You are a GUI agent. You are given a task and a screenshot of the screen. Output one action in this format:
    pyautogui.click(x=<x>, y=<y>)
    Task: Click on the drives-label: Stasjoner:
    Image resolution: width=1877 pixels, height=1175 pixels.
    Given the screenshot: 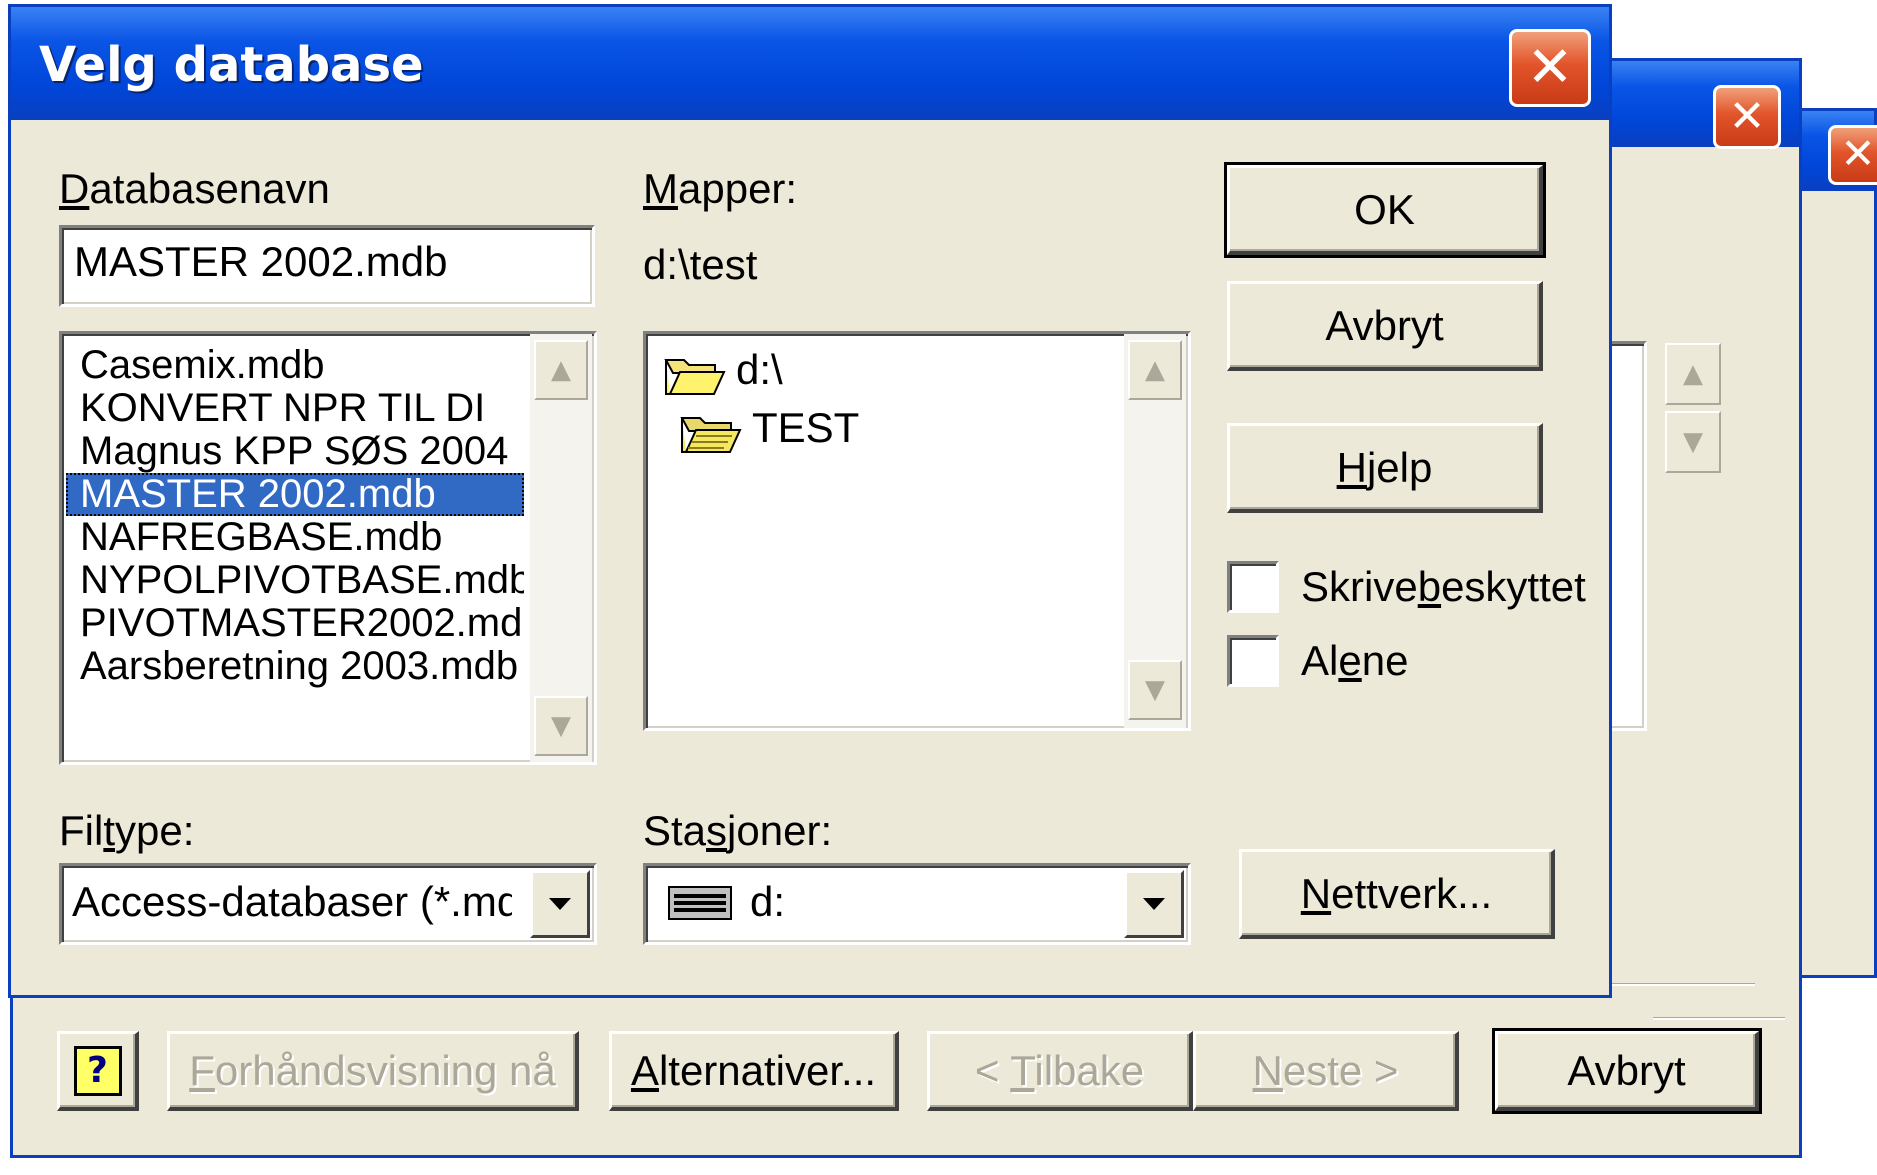 What is the action you would take?
    pyautogui.click(x=738, y=830)
    